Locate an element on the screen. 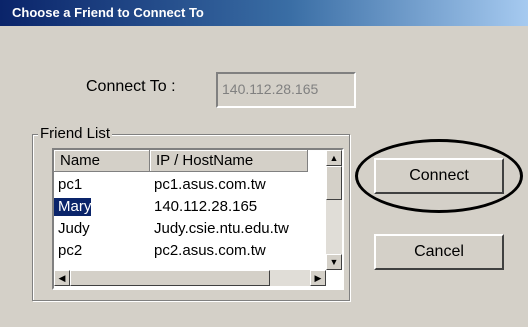 The image size is (528, 327). scroll-up-icon: ▲ is located at coordinates (334, 158).